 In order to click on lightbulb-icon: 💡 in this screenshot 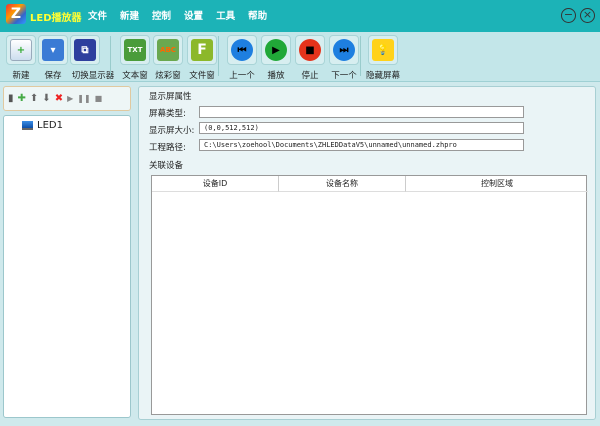, I will do `click(383, 50)`.